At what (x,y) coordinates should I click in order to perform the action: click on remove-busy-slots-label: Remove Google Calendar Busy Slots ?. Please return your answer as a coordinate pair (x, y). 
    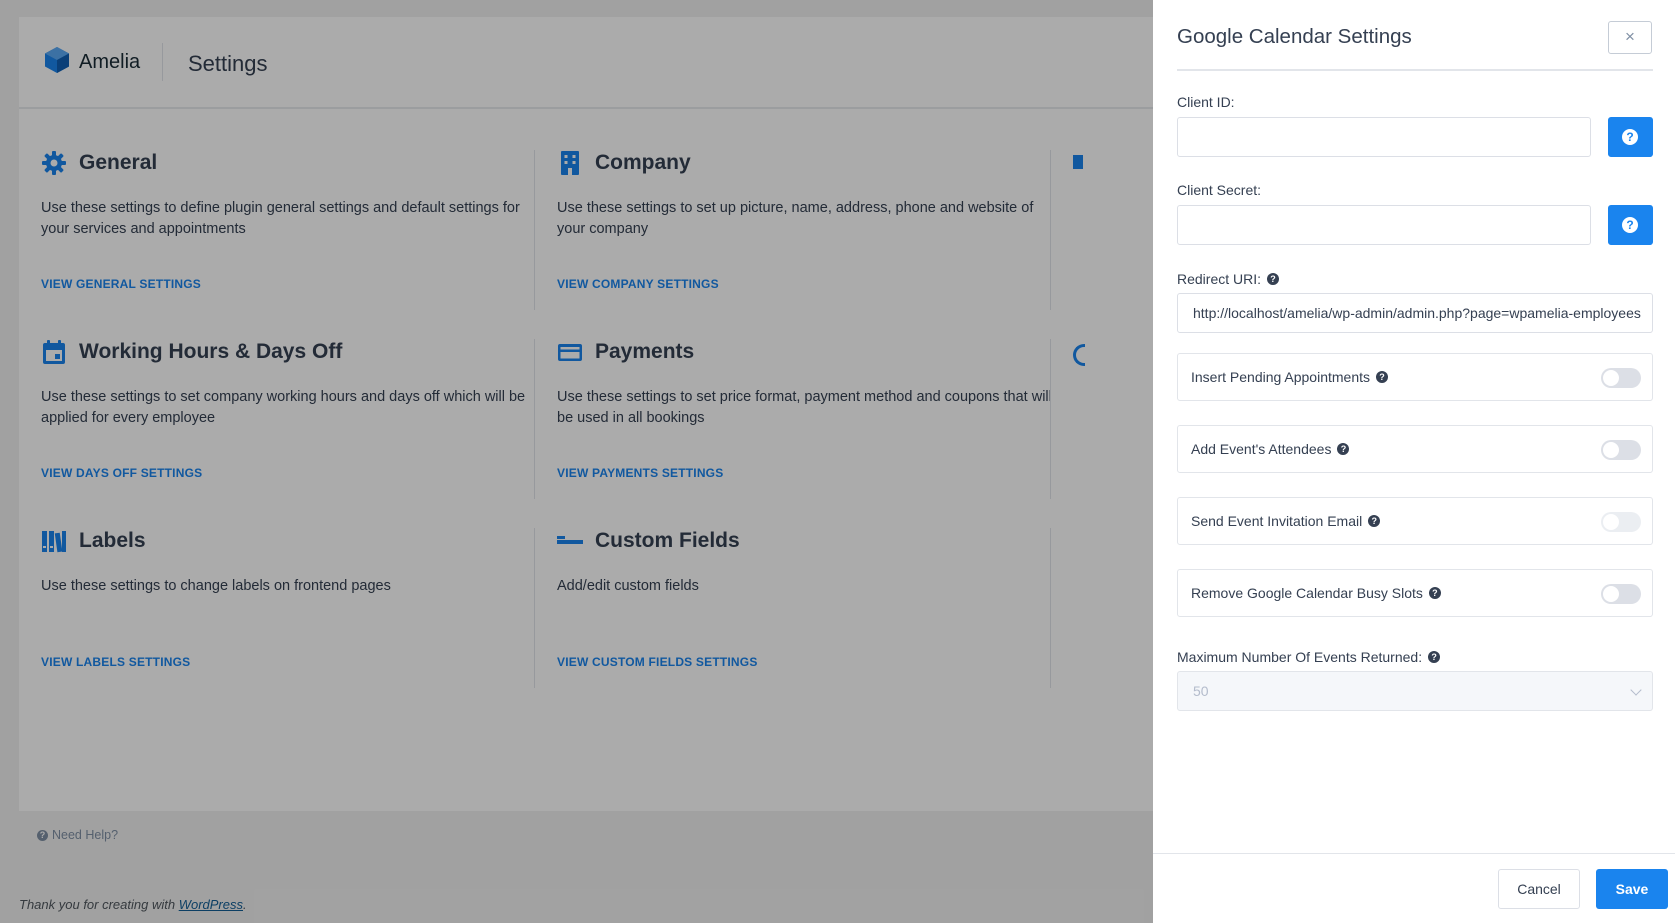
    Looking at the image, I should click on (1316, 593).